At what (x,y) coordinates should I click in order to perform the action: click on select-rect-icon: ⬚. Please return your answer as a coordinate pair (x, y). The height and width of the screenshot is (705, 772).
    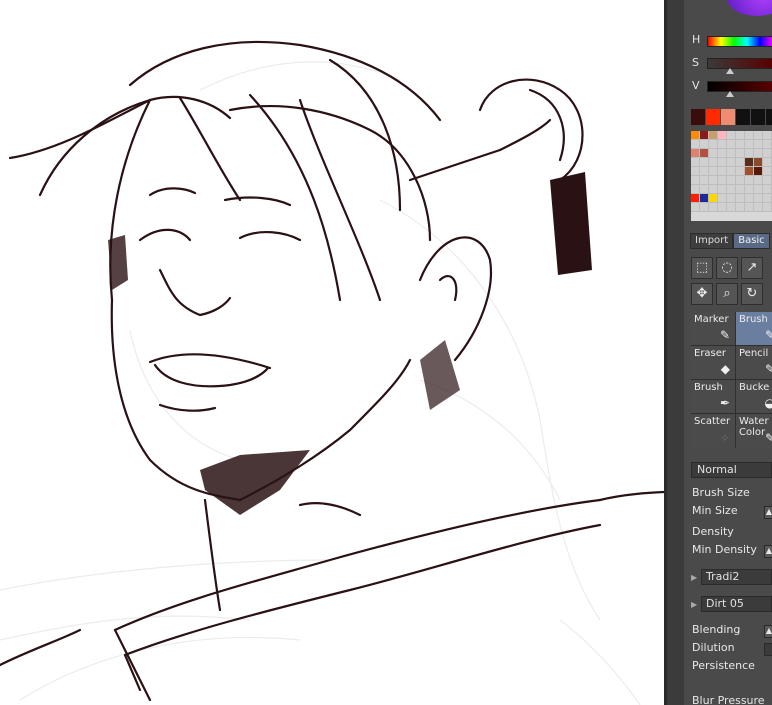
    Looking at the image, I should click on (702, 268).